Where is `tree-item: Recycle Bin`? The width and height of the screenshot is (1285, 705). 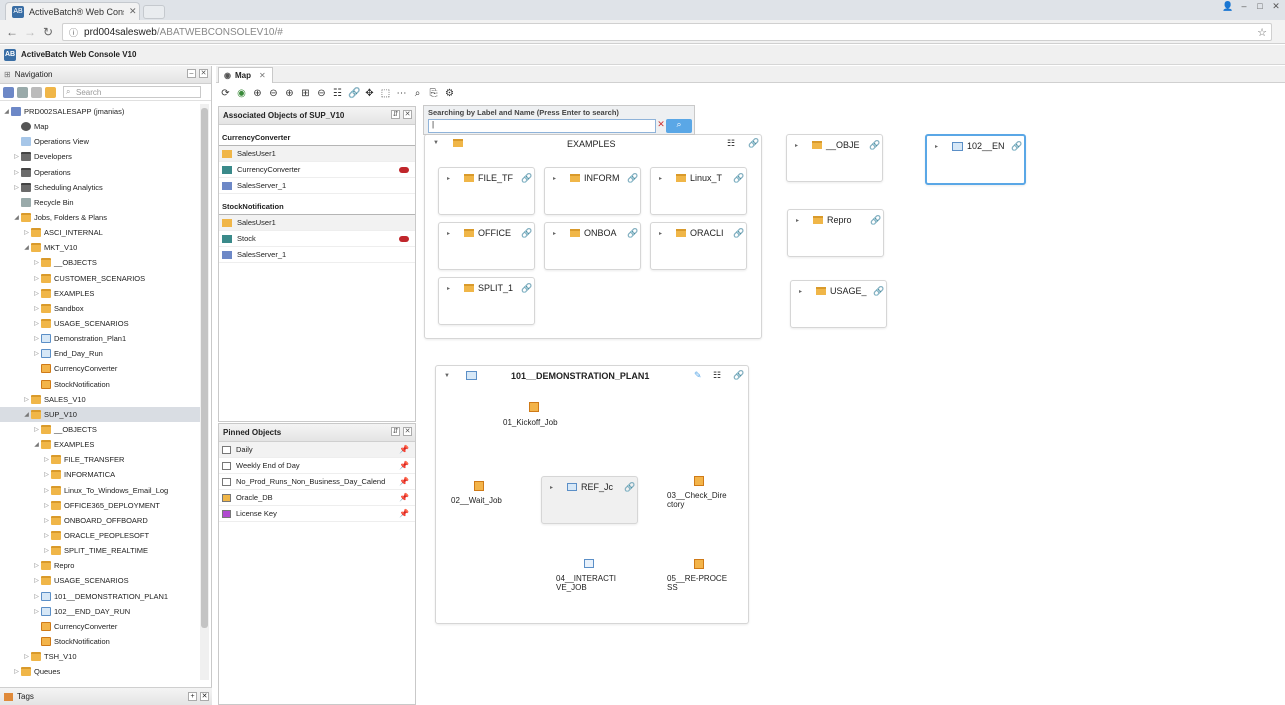
tree-item: Recycle Bin is located at coordinates (100, 202).